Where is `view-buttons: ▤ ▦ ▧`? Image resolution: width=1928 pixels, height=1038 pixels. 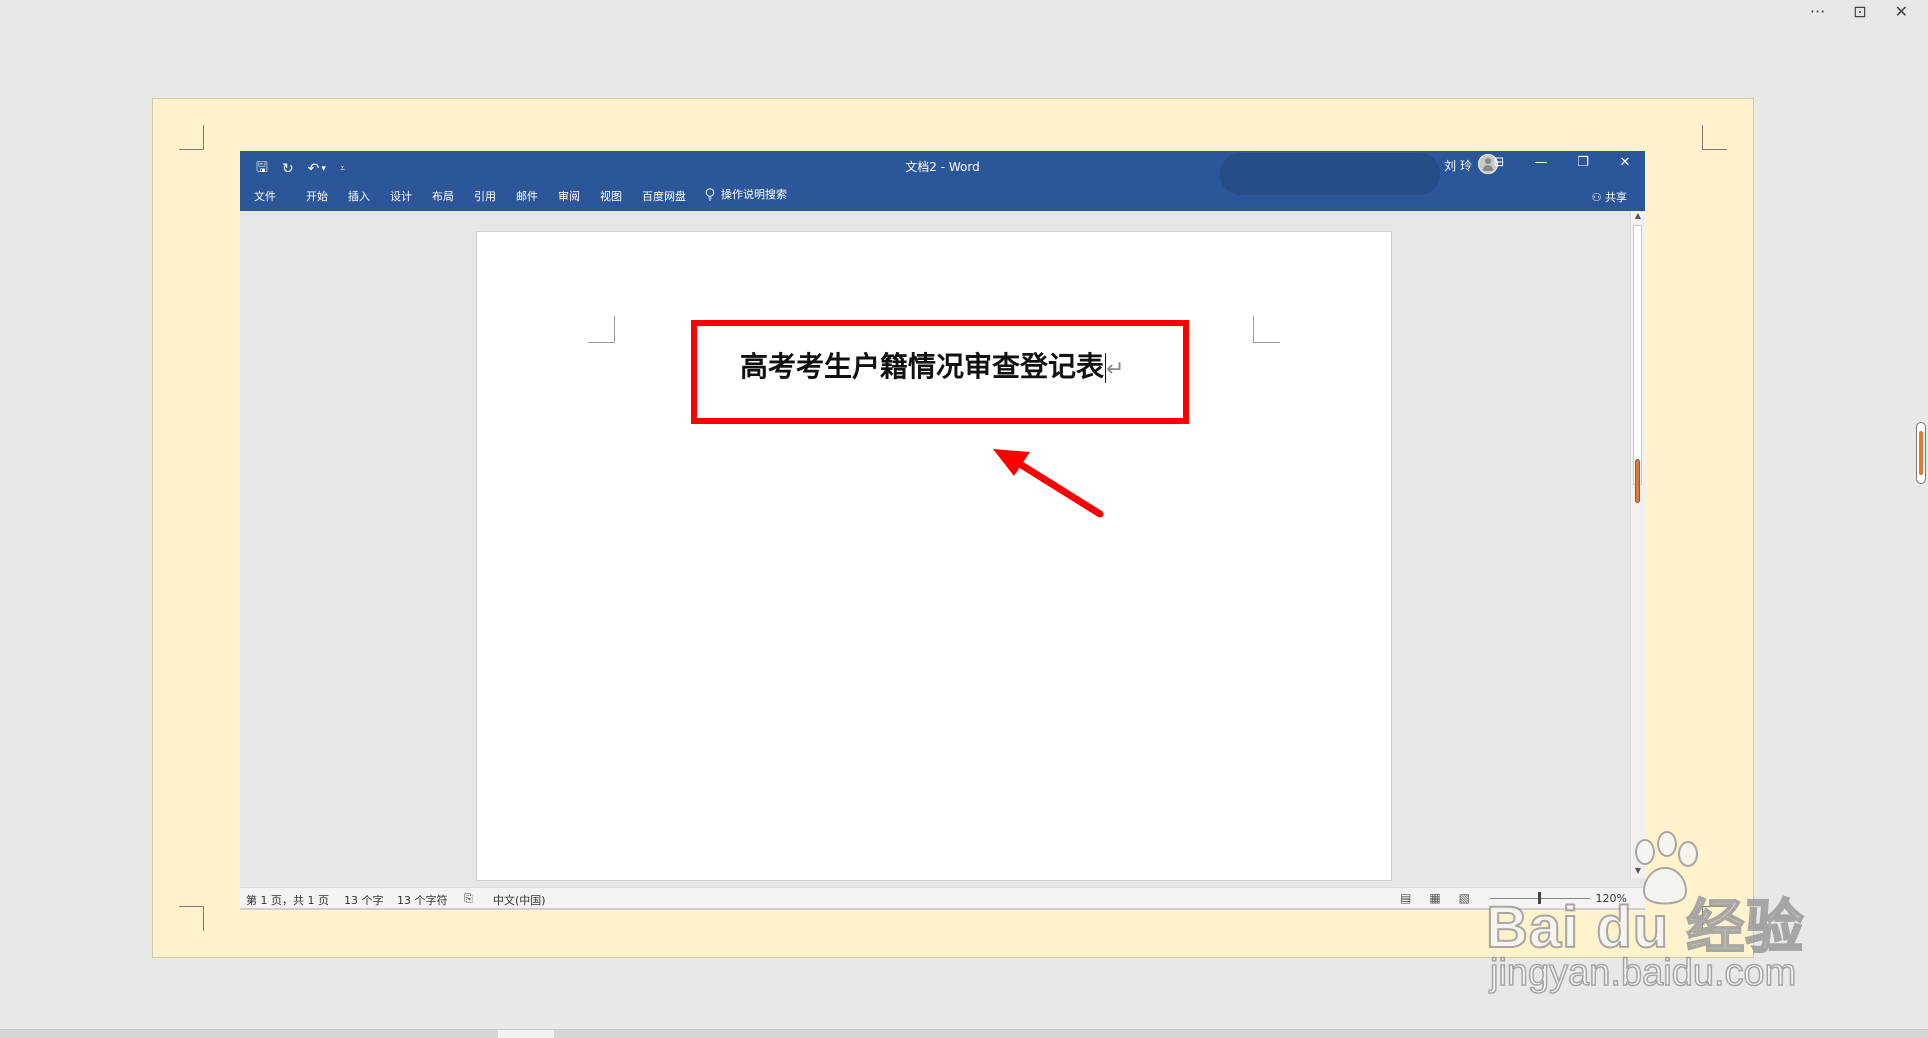
view-buttons: ▤ ▦ ▧ is located at coordinates (1435, 898).